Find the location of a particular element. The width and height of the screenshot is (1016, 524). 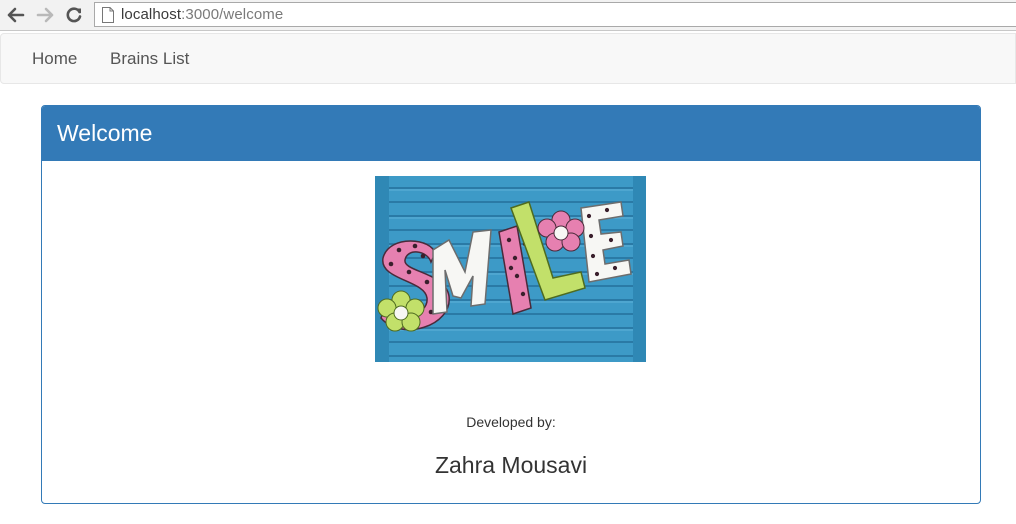

reload-icon is located at coordinates (74, 15).